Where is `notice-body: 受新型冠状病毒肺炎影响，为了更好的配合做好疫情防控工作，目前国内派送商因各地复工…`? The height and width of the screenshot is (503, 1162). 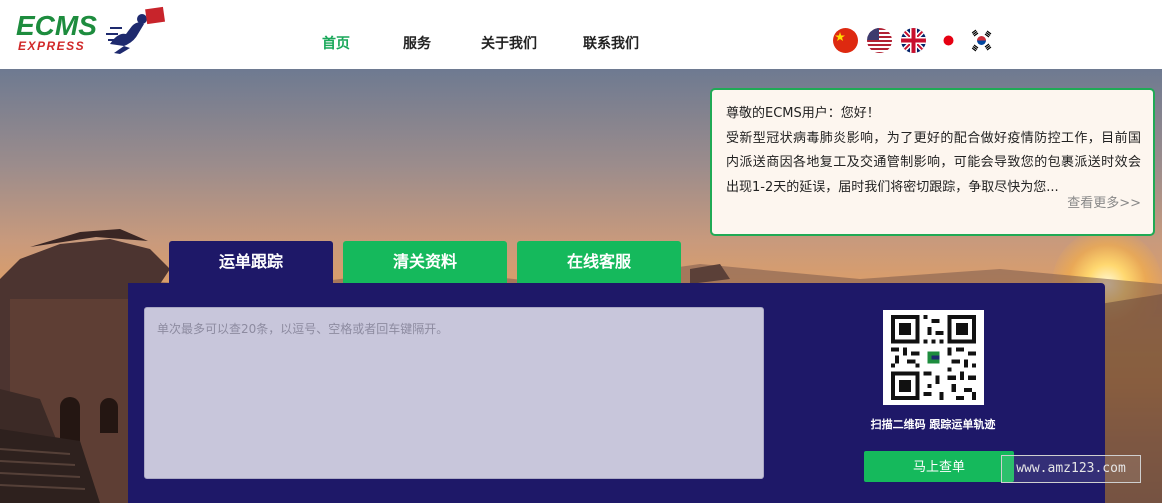
notice-body: 受新型冠状病毒肺炎影响，为了更好的配合做好疫情防控工作，目前国内派送商因各地复工… is located at coordinates (933, 162).